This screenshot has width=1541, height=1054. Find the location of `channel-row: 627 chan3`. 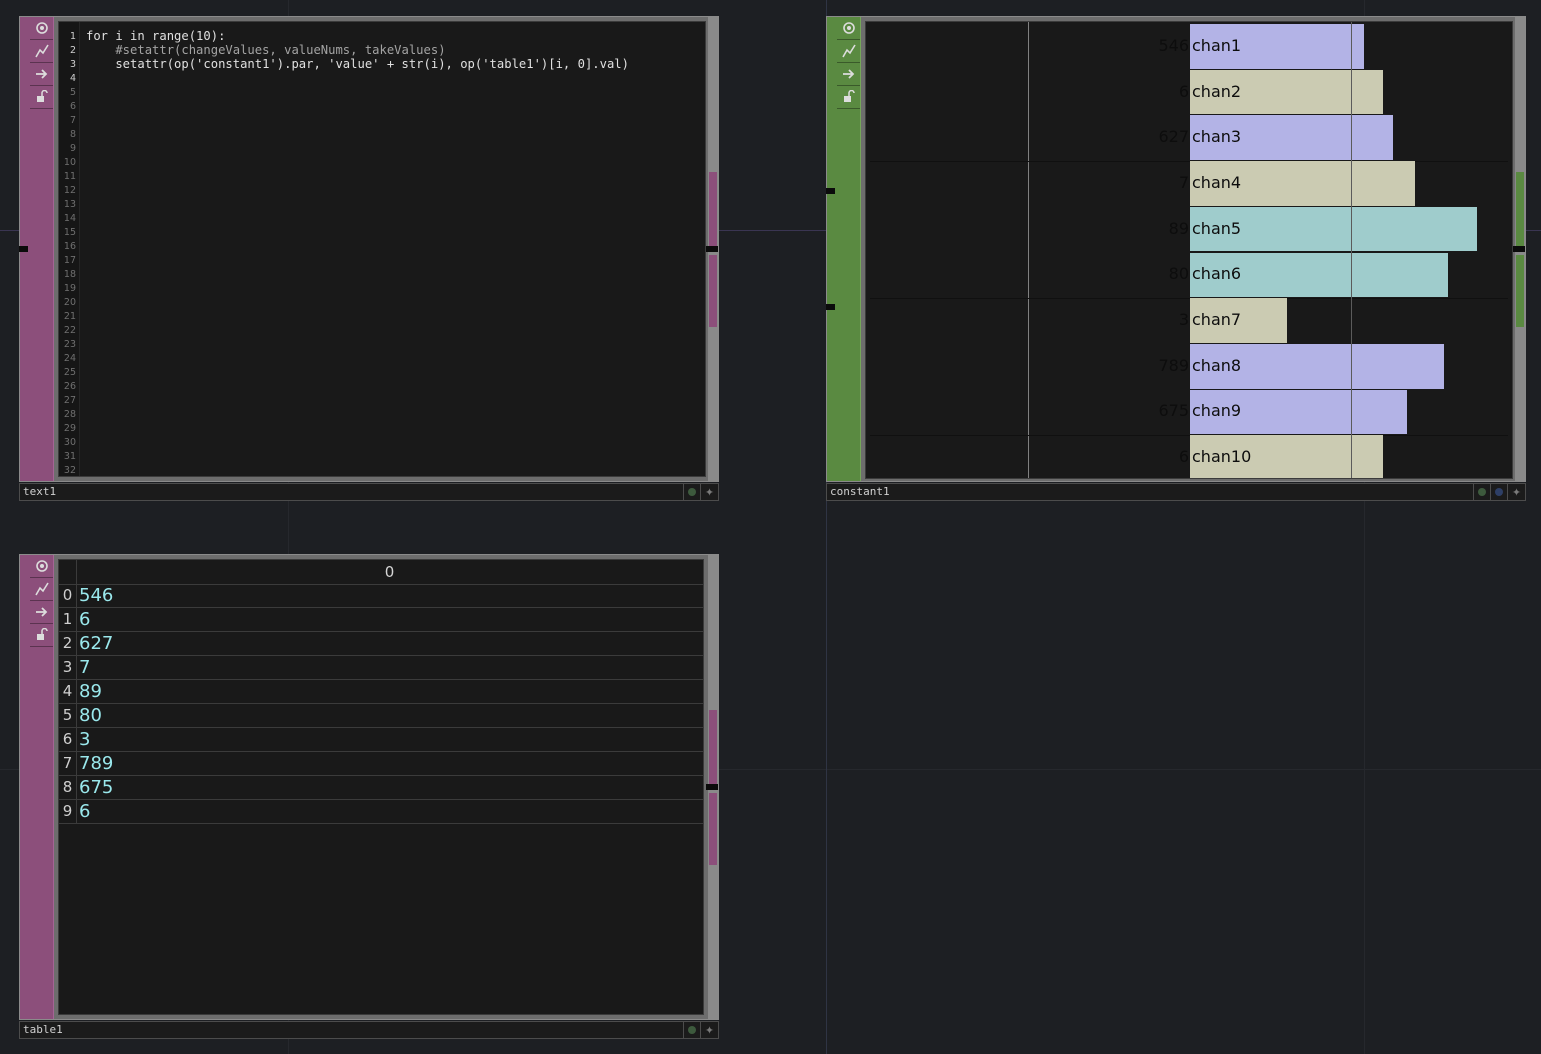

channel-row: 627 chan3 is located at coordinates (1189, 138).